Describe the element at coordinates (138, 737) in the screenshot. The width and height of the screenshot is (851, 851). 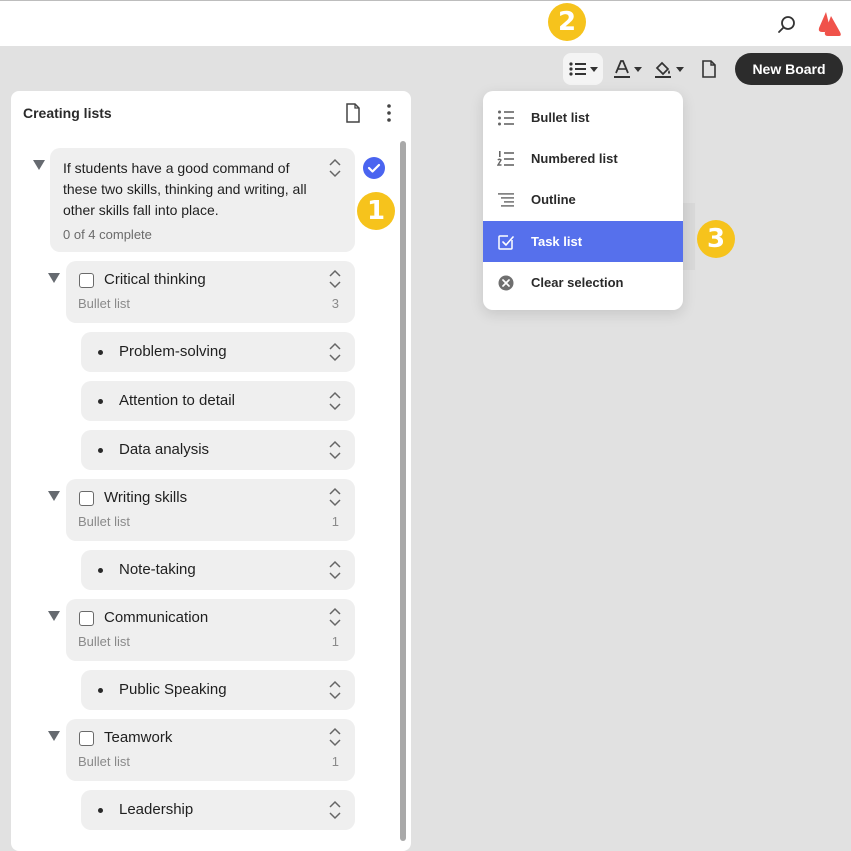
I see `group-label: Teamwork` at that location.